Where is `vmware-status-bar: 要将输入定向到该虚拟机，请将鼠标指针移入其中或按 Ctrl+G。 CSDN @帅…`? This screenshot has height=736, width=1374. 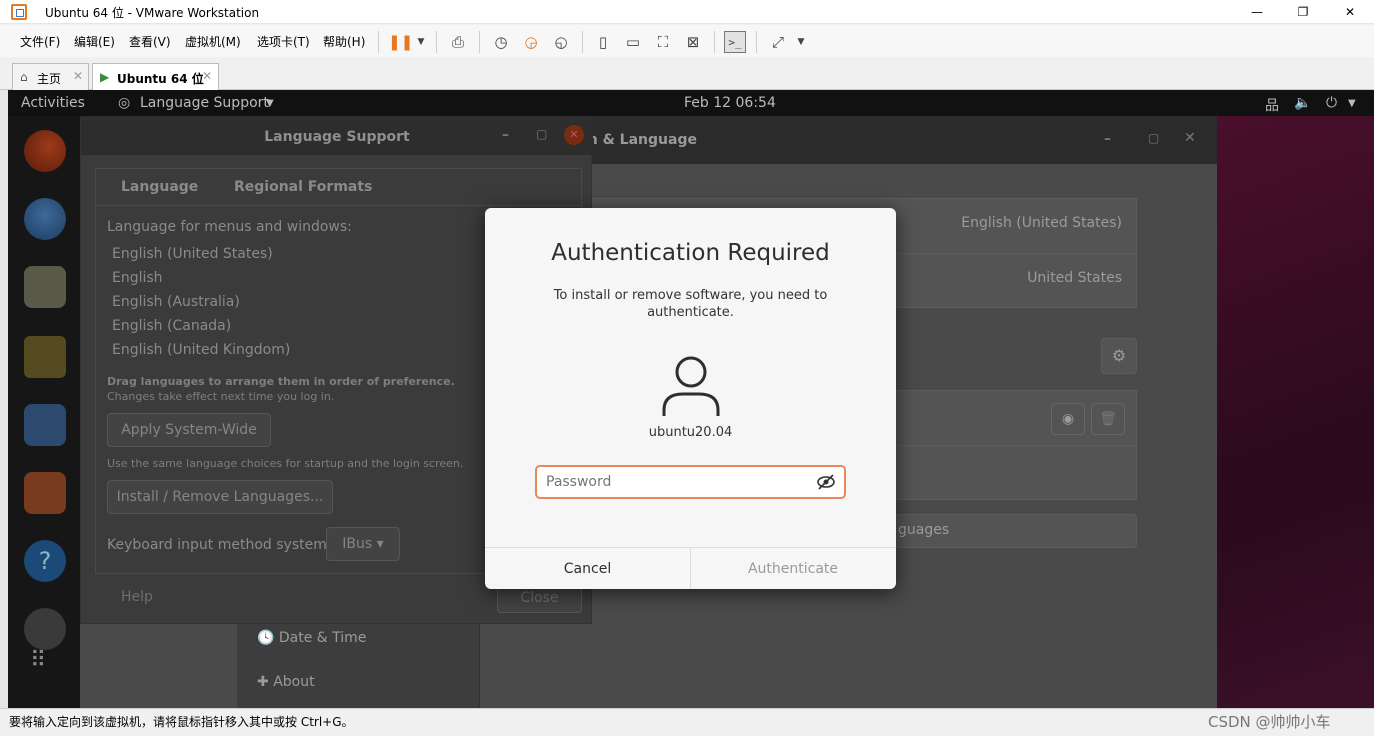
vmware-status-bar: 要将输入定向到该虚拟机，请将鼠标指针移入其中或按 Ctrl+G。 CSDN @帅… is located at coordinates (687, 722).